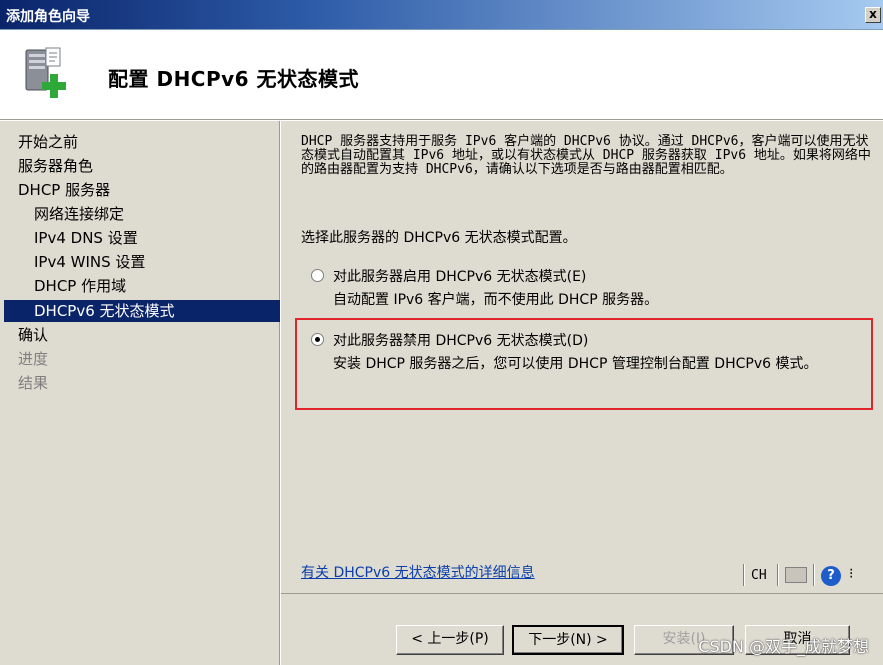  I want to click on server-role-icon, so click(45, 72).